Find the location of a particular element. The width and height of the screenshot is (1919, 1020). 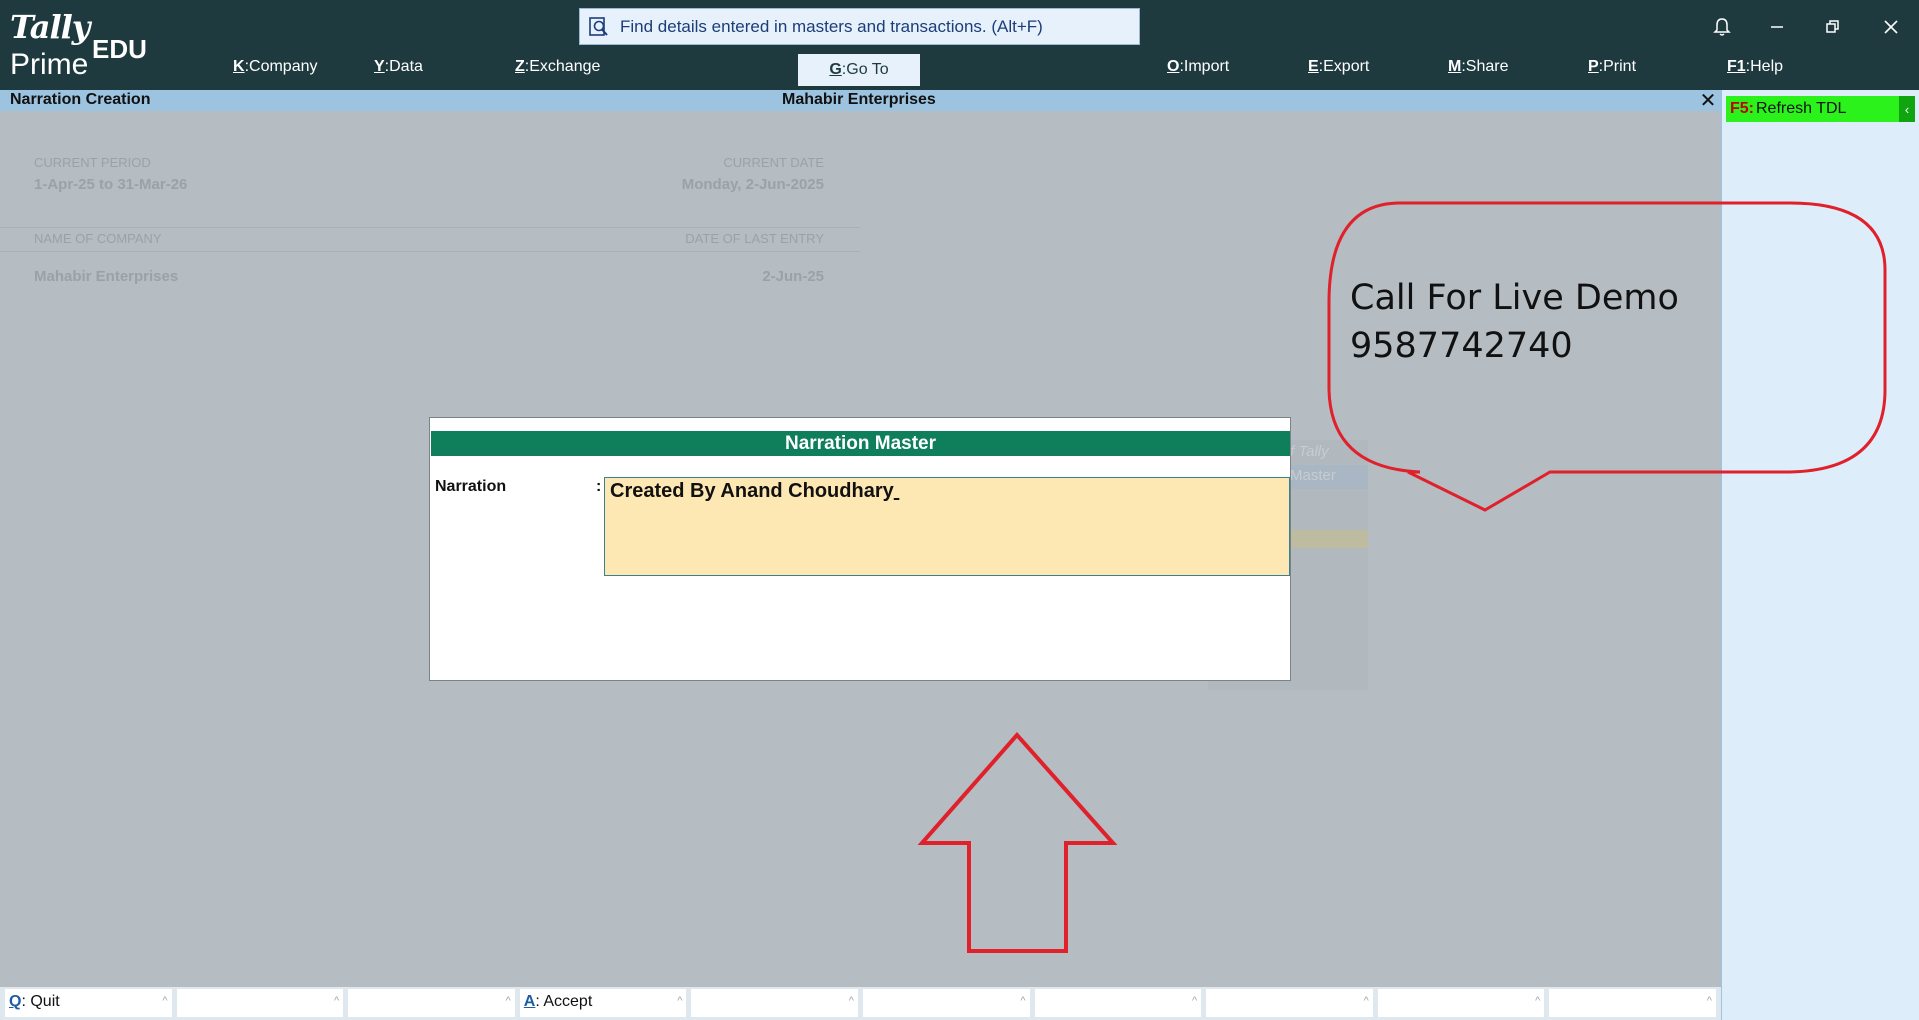

quit-button: Q: Quit ^ is located at coordinates (88, 1003).